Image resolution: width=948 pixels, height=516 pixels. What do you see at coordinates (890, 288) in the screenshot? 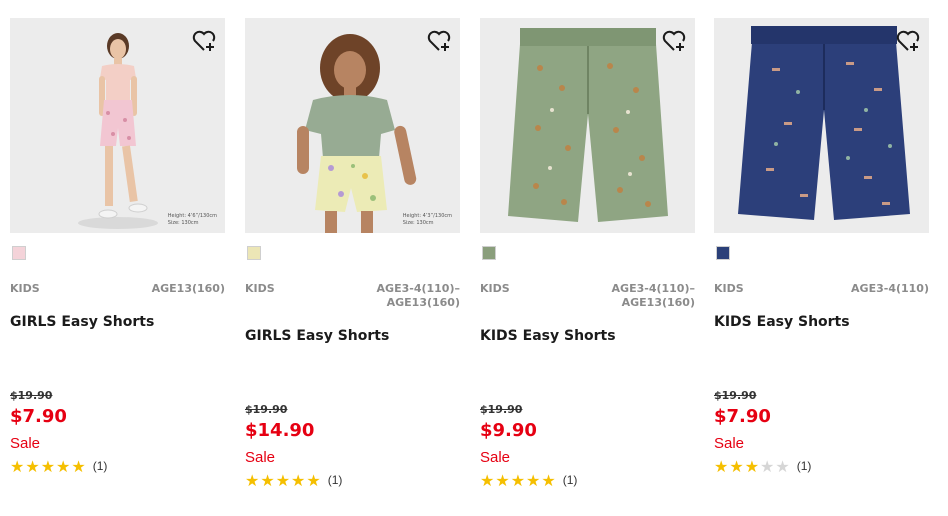
I see `product-age-range: AGE3-4(110)` at bounding box center [890, 288].